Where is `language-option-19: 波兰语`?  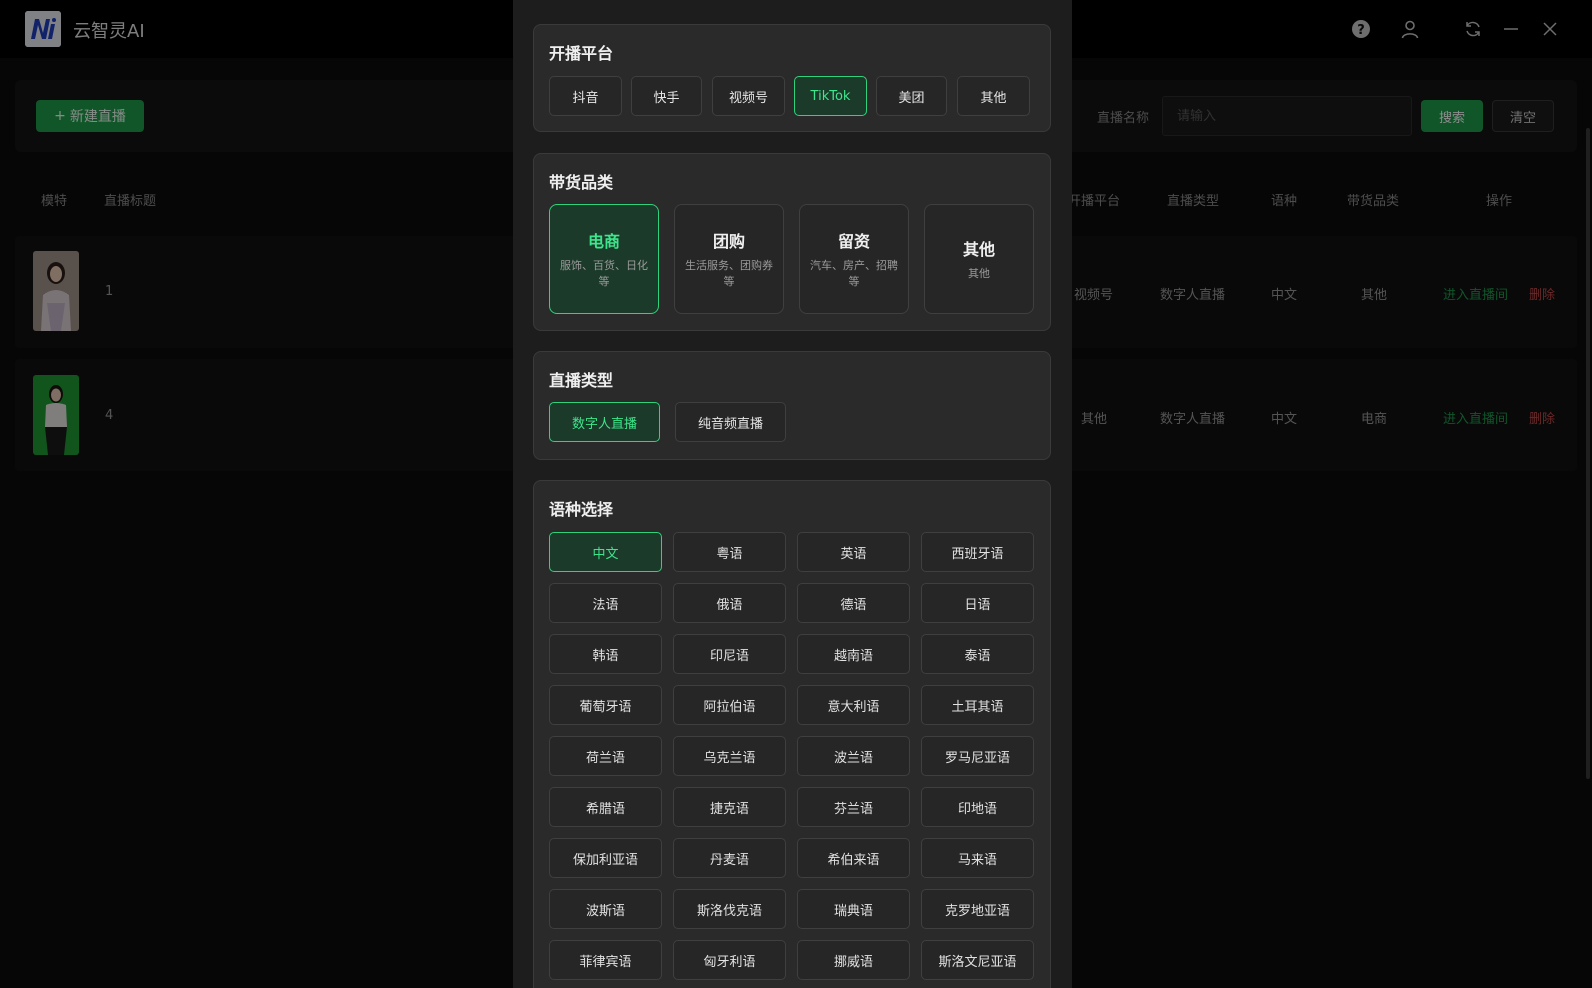 language-option-19: 波兰语 is located at coordinates (853, 756).